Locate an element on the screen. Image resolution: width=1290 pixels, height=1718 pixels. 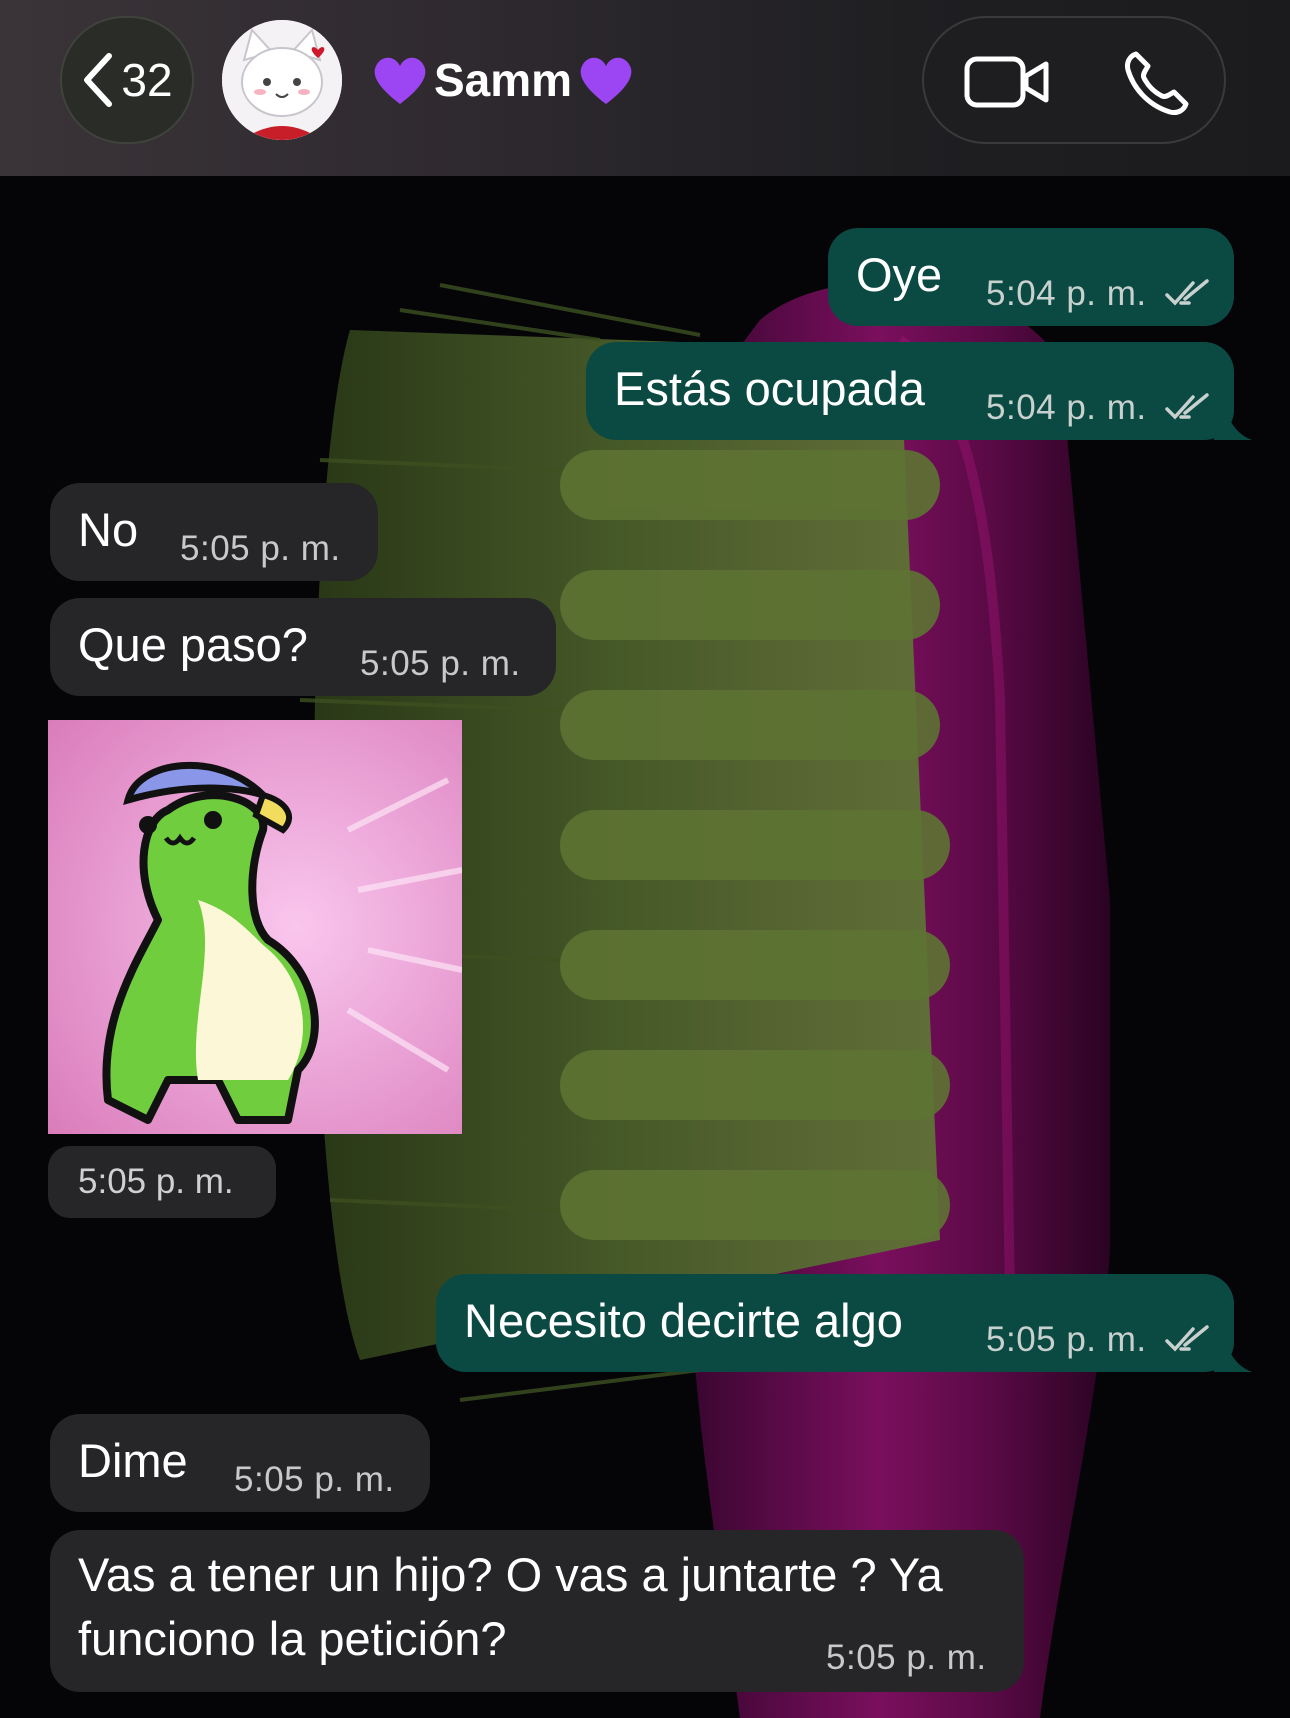
contact-avatar is located at coordinates (282, 80).